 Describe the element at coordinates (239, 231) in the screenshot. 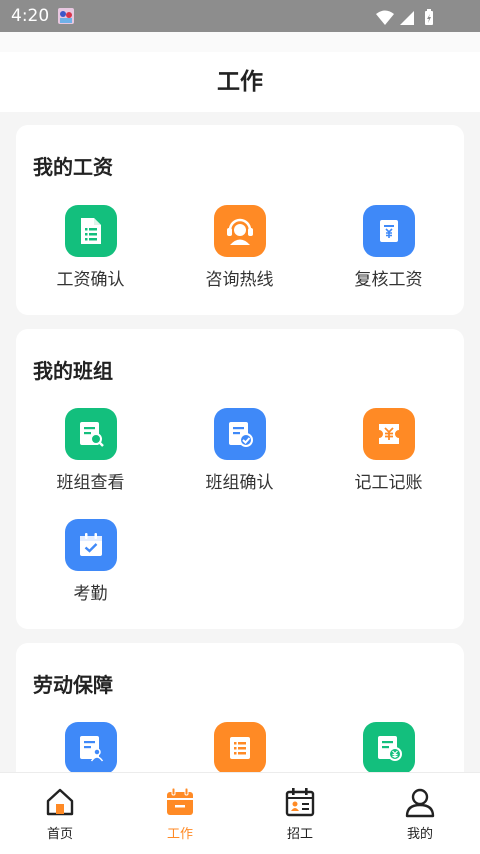

I see `headset-agent-icon` at that location.